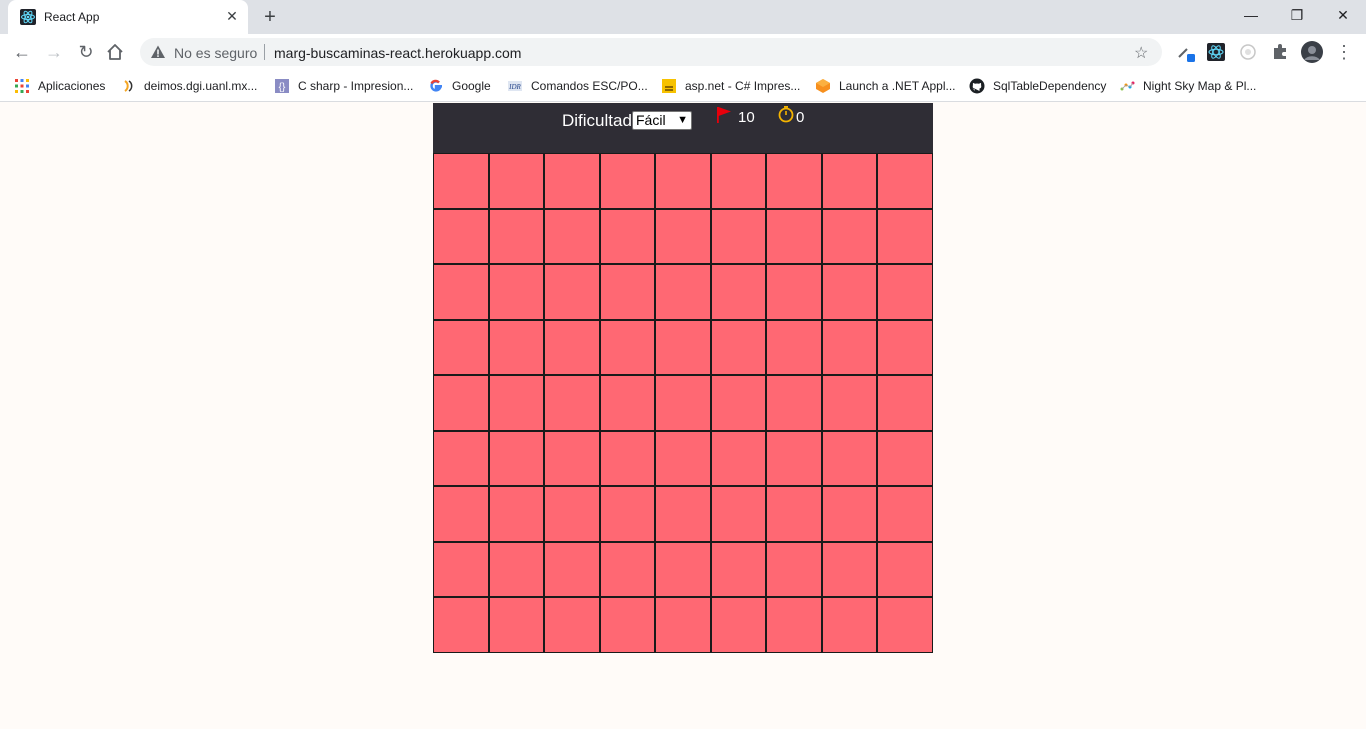 Image resolution: width=1366 pixels, height=729 pixels. I want to click on new-tab-button: +, so click(270, 17).